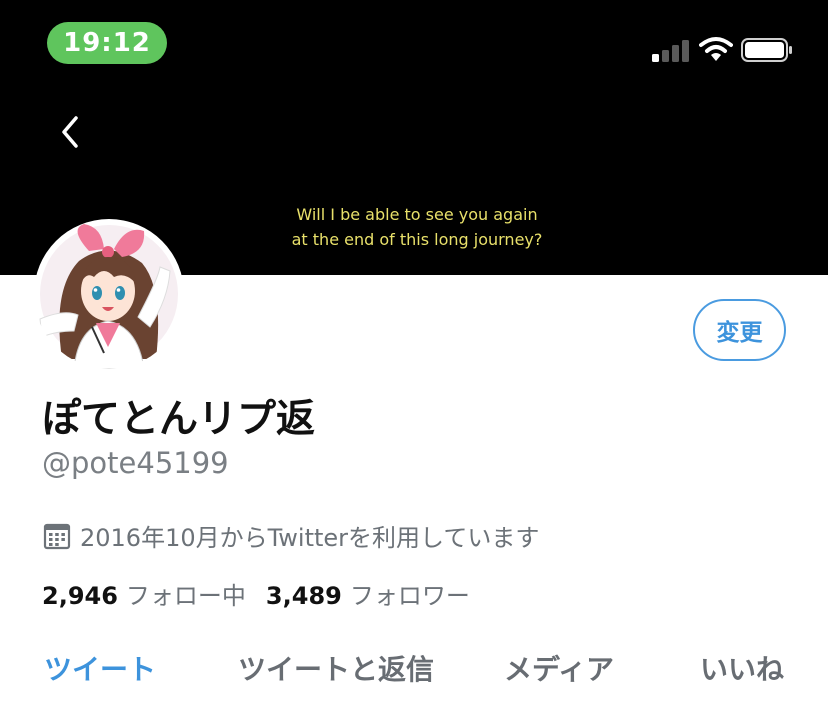 This screenshot has width=828, height=703. What do you see at coordinates (80, 596) in the screenshot?
I see `following-count: 2,946` at bounding box center [80, 596].